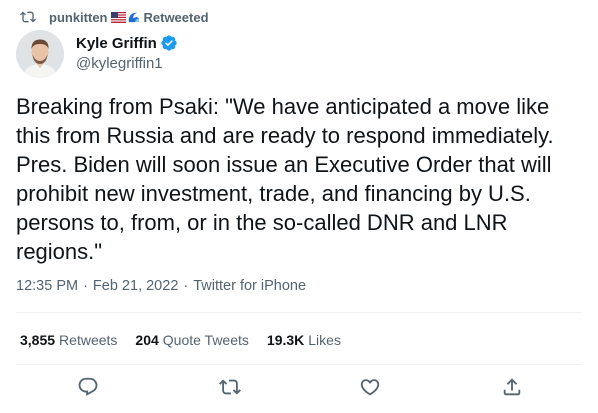  Describe the element at coordinates (47, 286) in the screenshot. I see `tweet-time: 12:35 PM` at that location.